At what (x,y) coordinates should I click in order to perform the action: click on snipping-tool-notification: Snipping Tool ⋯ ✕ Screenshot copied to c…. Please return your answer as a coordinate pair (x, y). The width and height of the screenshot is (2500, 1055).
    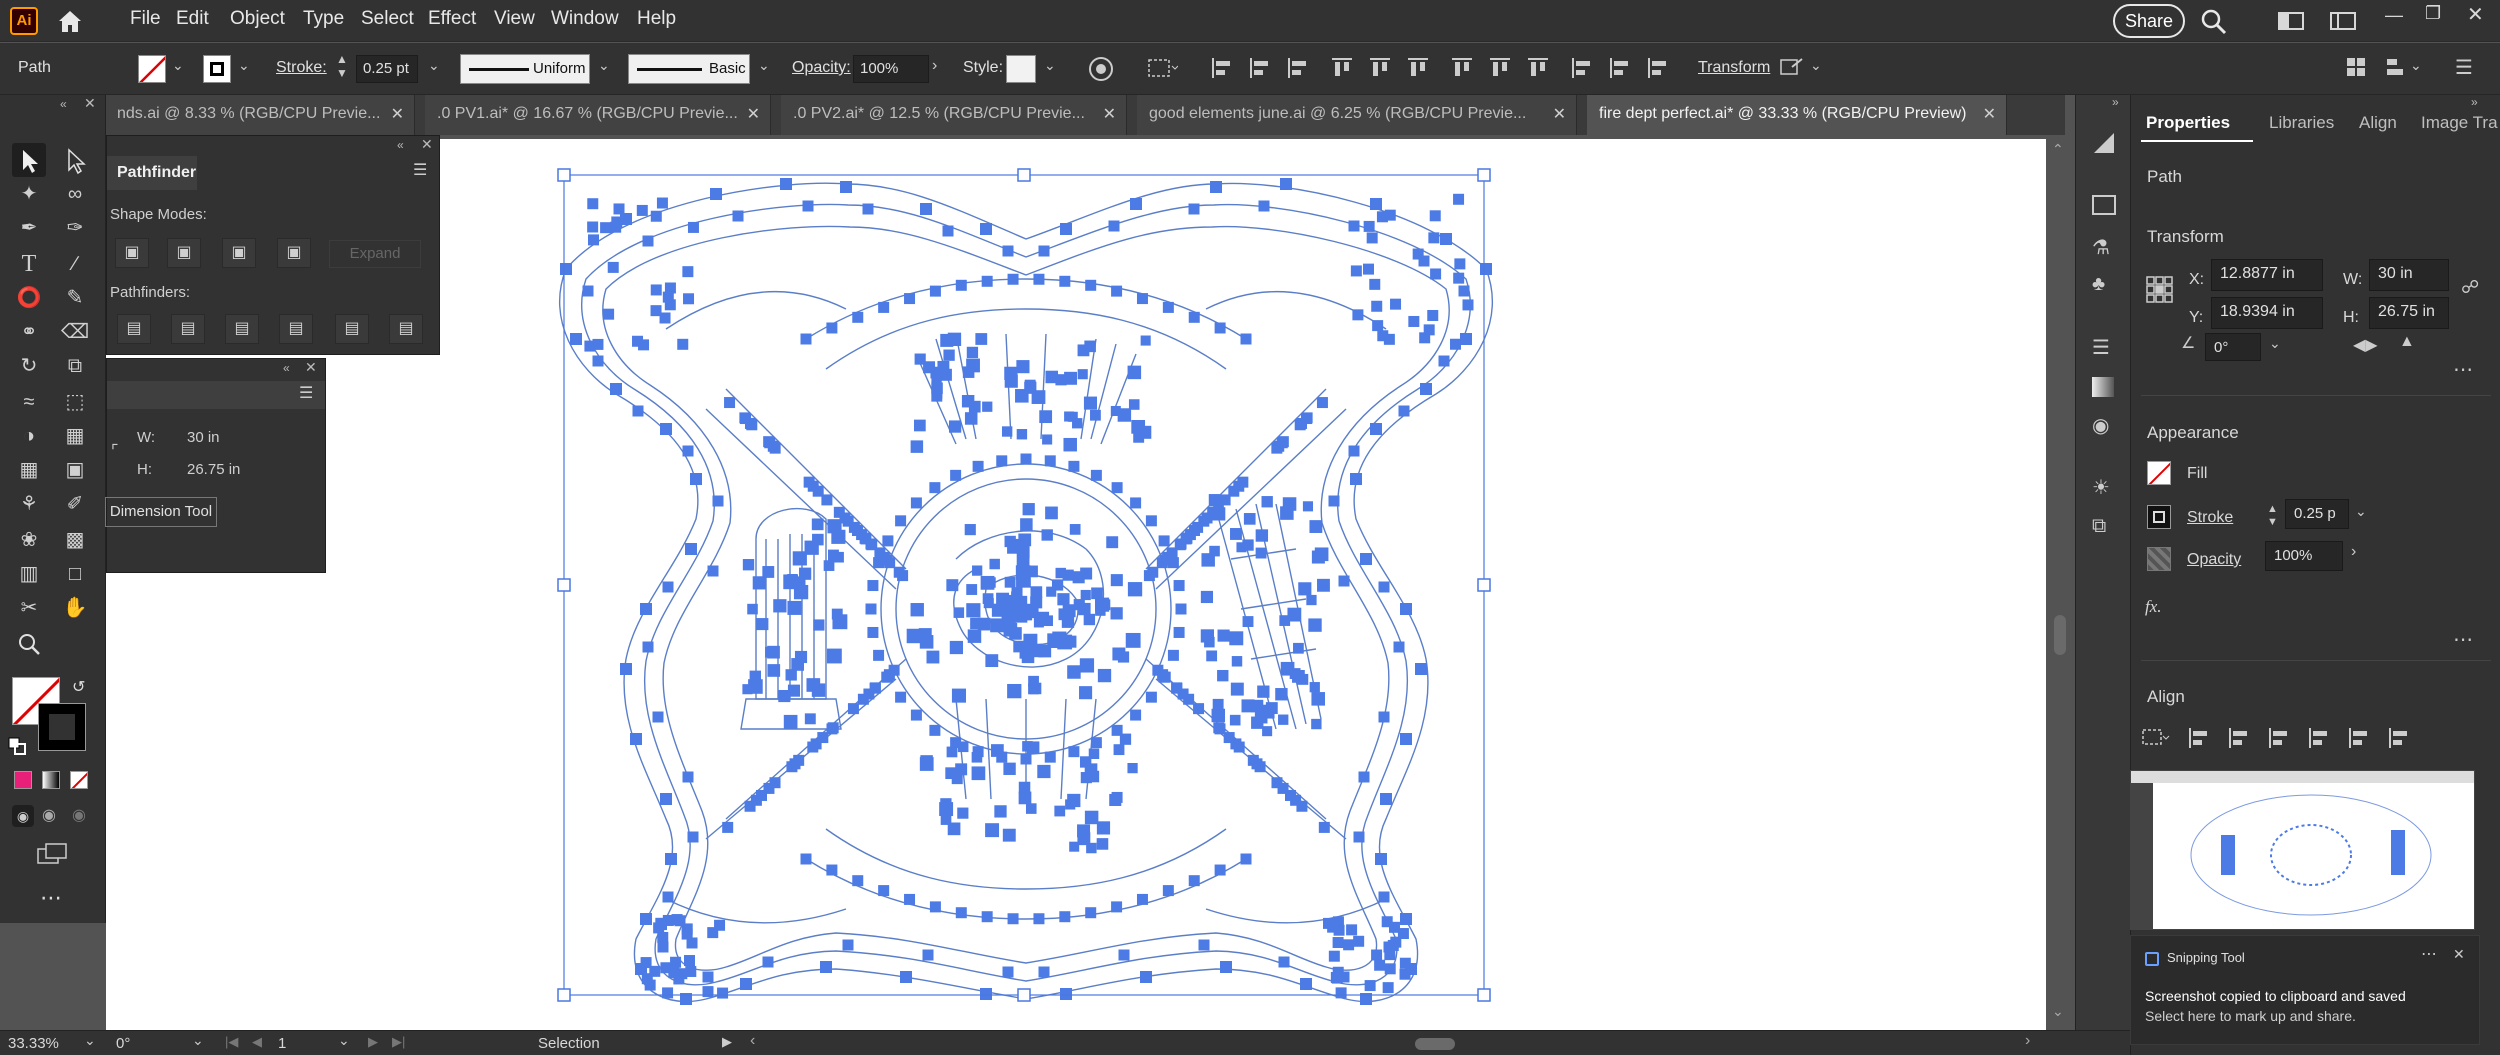
    Looking at the image, I should click on (2305, 990).